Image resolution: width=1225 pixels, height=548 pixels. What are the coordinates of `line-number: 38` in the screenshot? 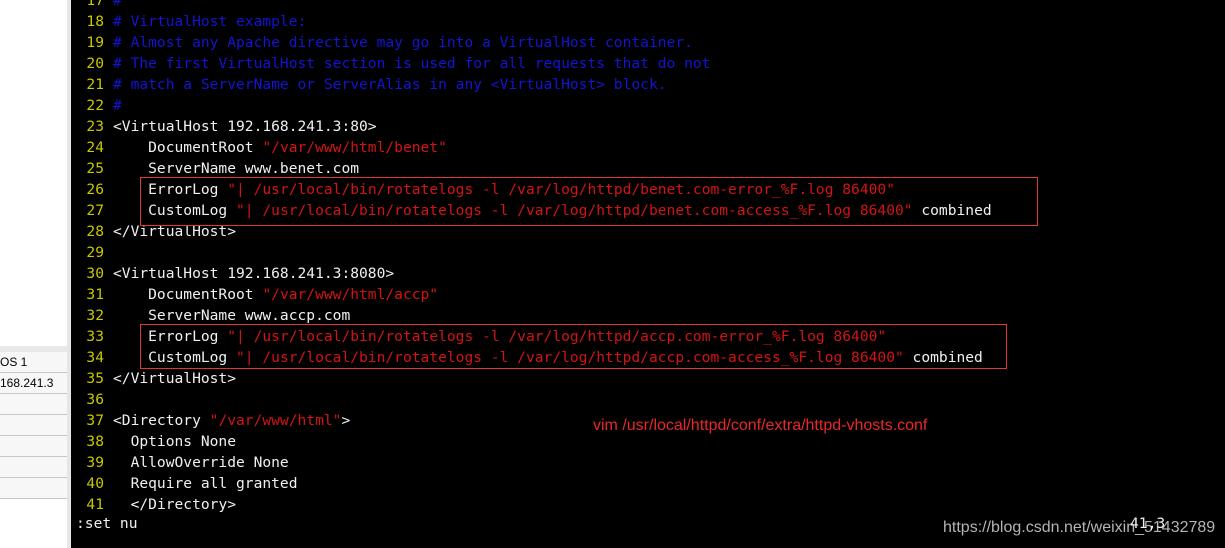 It's located at (95, 441).